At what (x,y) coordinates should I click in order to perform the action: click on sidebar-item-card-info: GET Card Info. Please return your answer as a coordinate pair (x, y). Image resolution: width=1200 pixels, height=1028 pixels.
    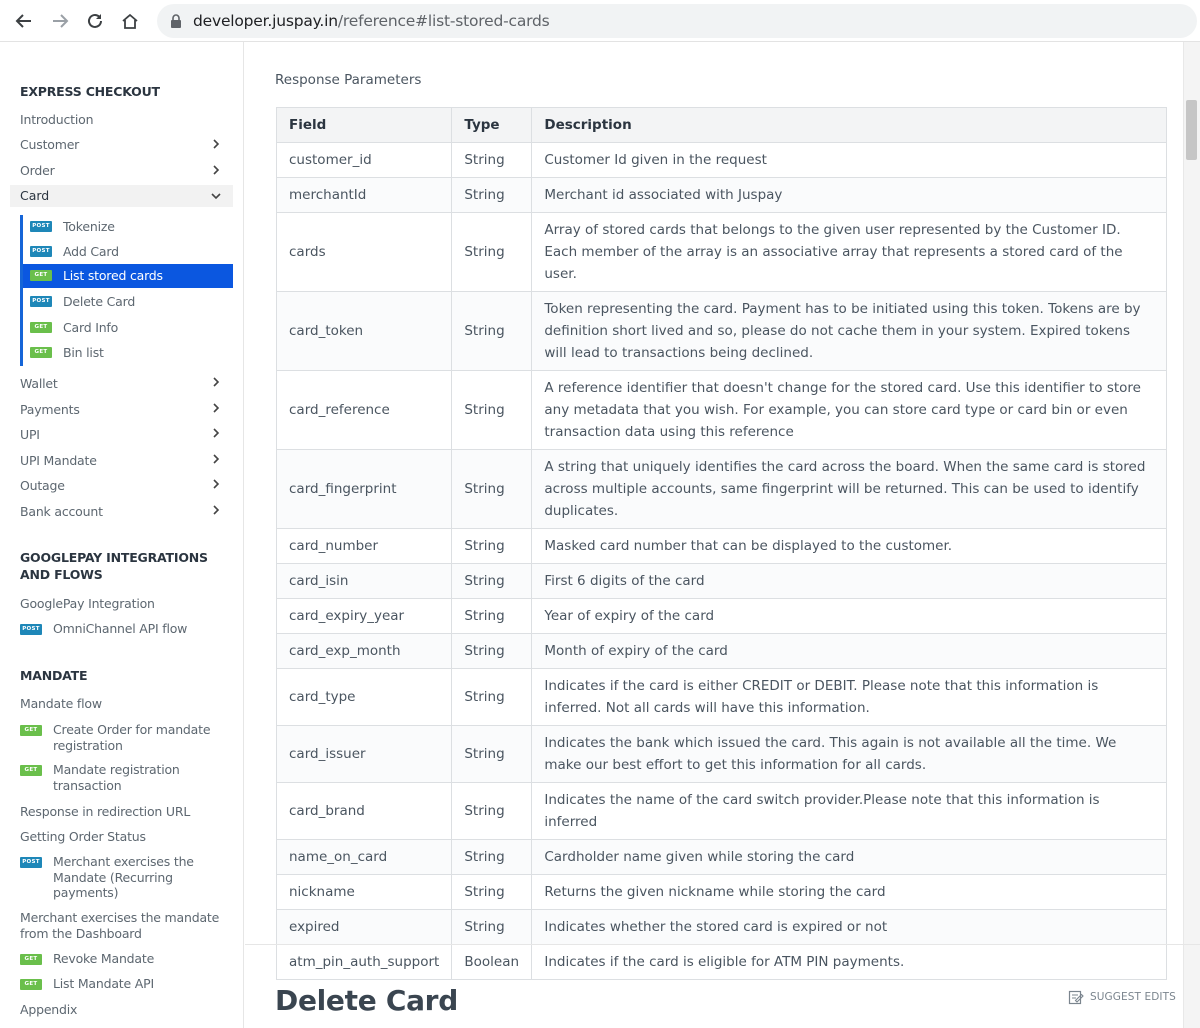
    Looking at the image, I should click on (128, 328).